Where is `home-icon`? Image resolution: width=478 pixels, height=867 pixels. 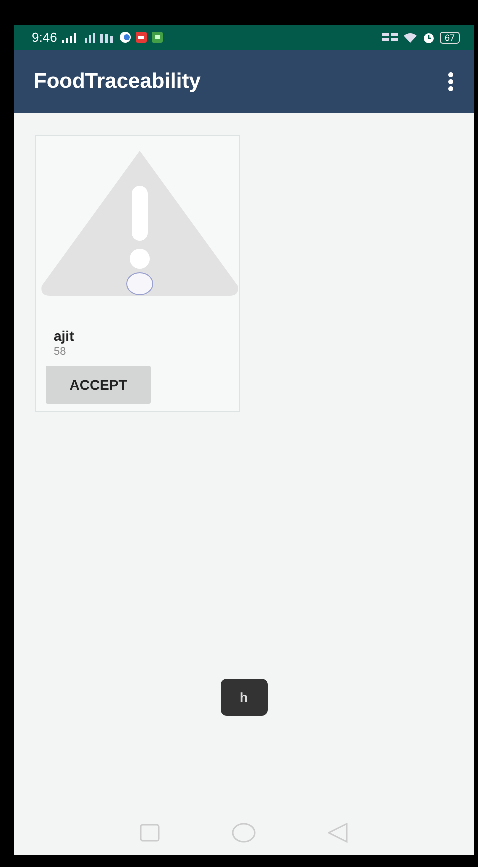 home-icon is located at coordinates (244, 832).